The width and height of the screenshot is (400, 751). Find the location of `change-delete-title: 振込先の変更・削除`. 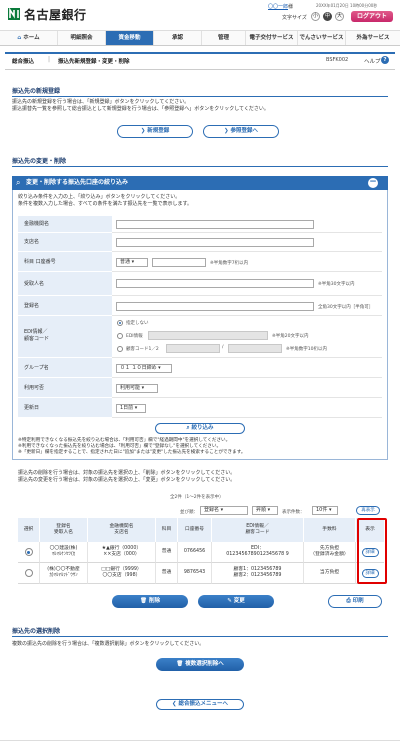

change-delete-title: 振込先の変更・削除 is located at coordinates (39, 161).